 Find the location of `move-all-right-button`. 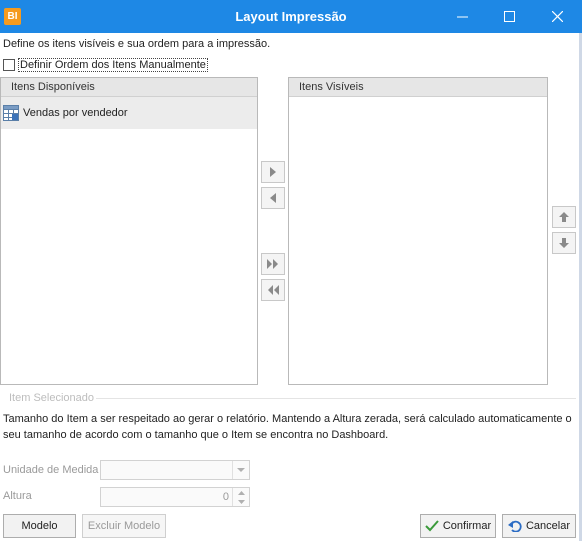

move-all-right-button is located at coordinates (273, 264).